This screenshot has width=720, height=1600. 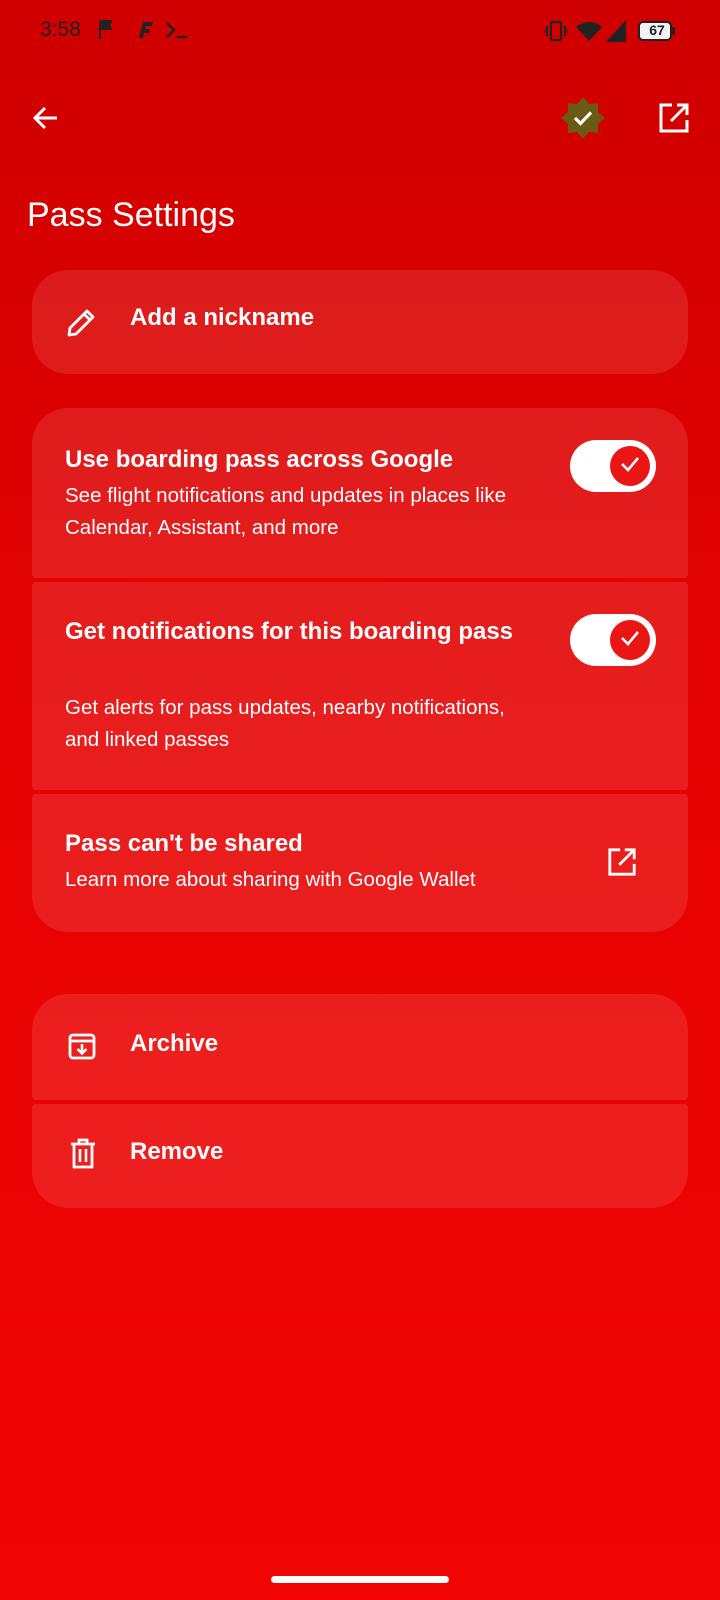 I want to click on archive-icon, so click(x=82, y=1046).